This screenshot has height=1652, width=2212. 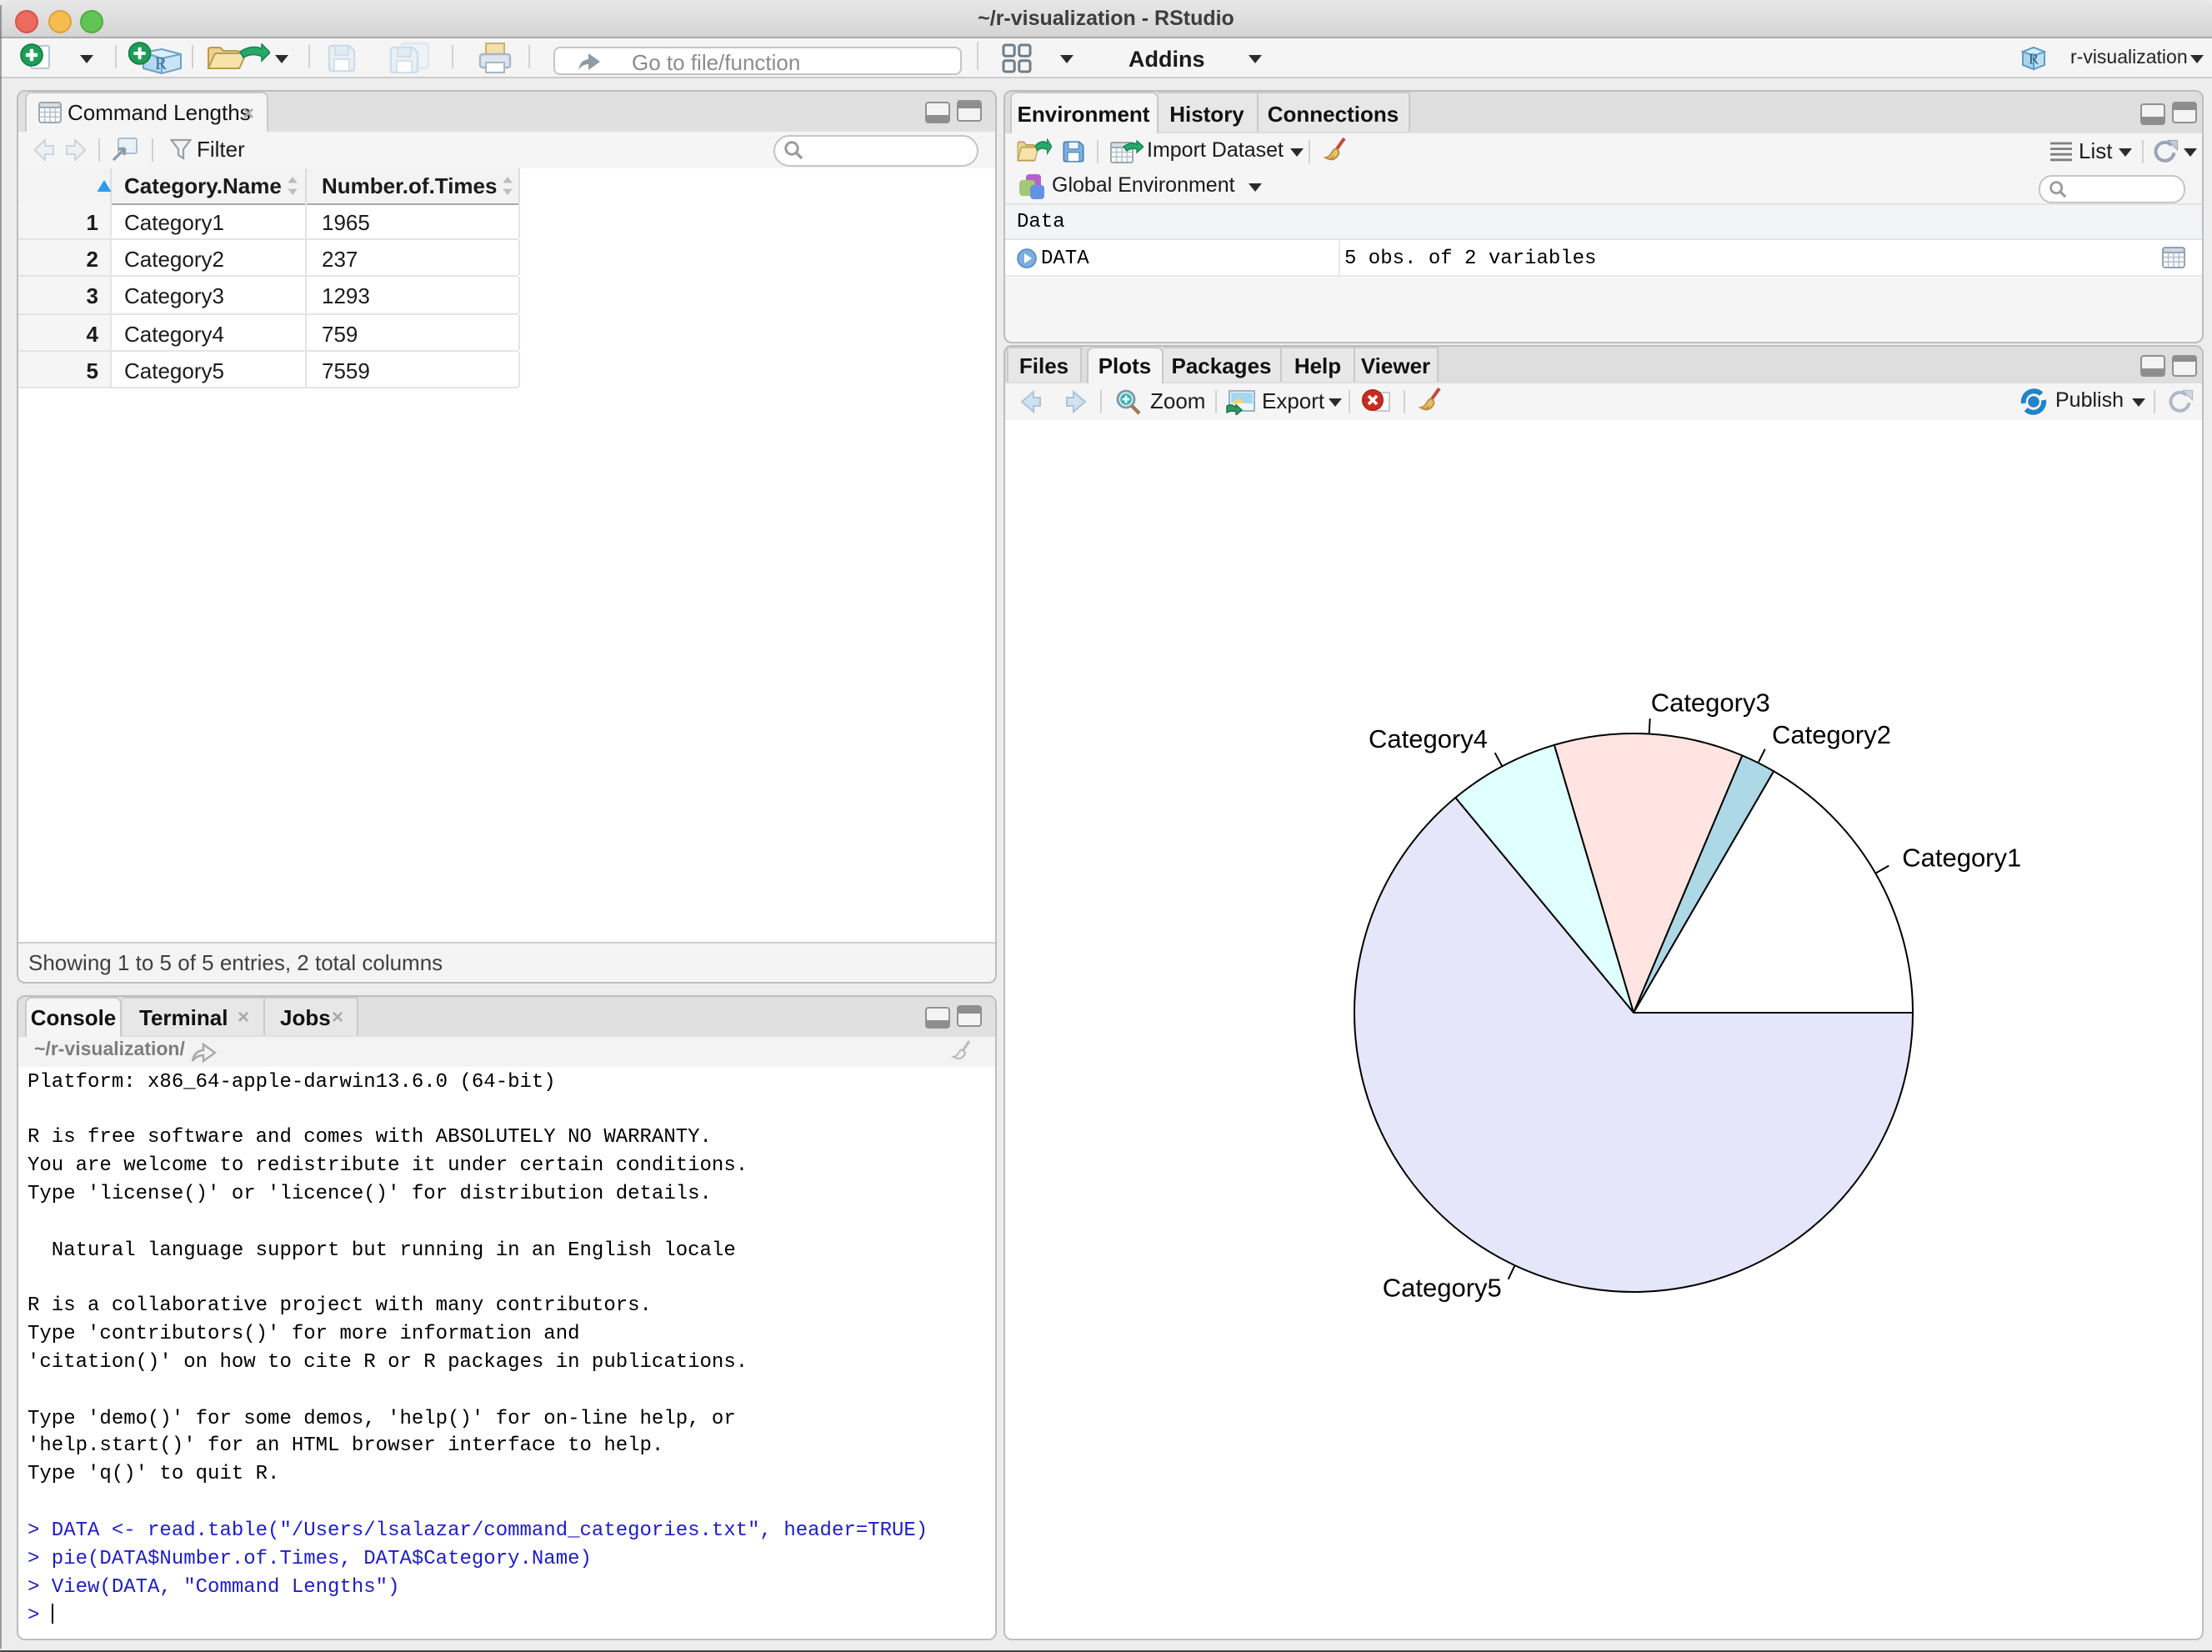 I want to click on svg-text: Category3, so click(x=1710, y=703).